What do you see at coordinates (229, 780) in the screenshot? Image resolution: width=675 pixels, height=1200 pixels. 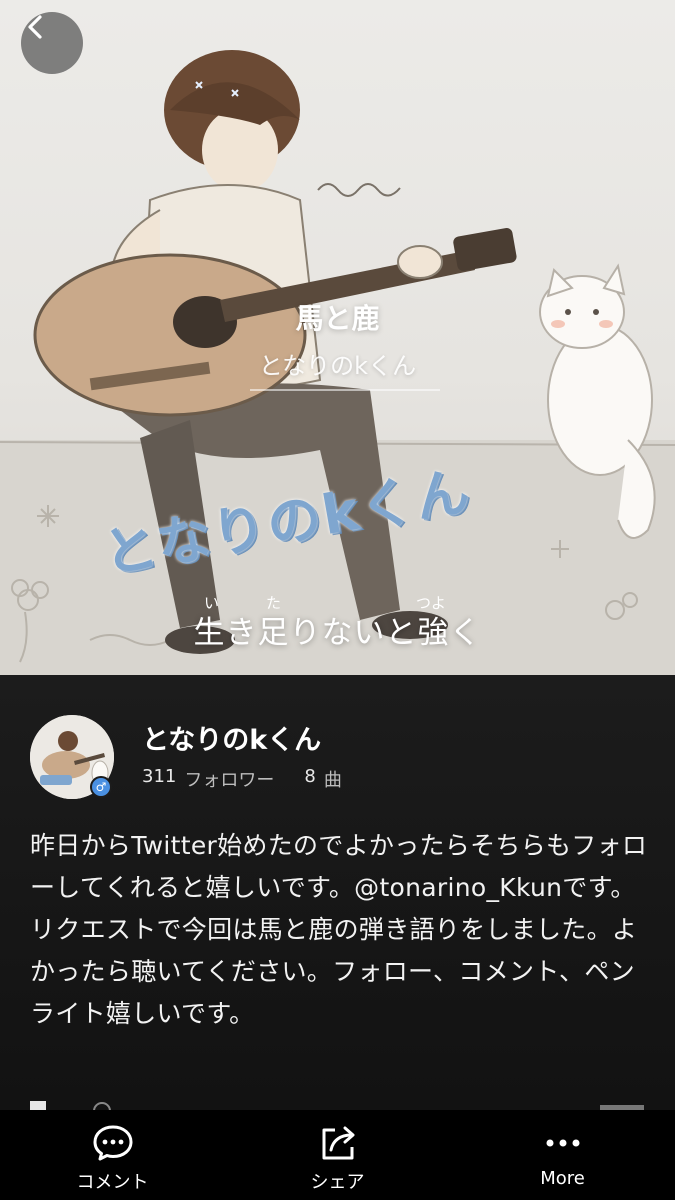 I see `followers-label: フォロワー` at bounding box center [229, 780].